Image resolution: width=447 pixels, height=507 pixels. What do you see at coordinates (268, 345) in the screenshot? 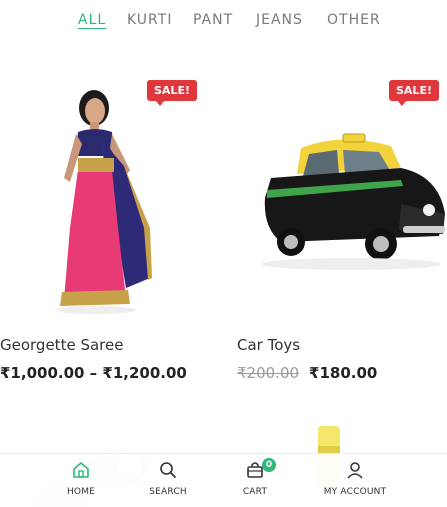
I see `product-title: Car Toys` at bounding box center [268, 345].